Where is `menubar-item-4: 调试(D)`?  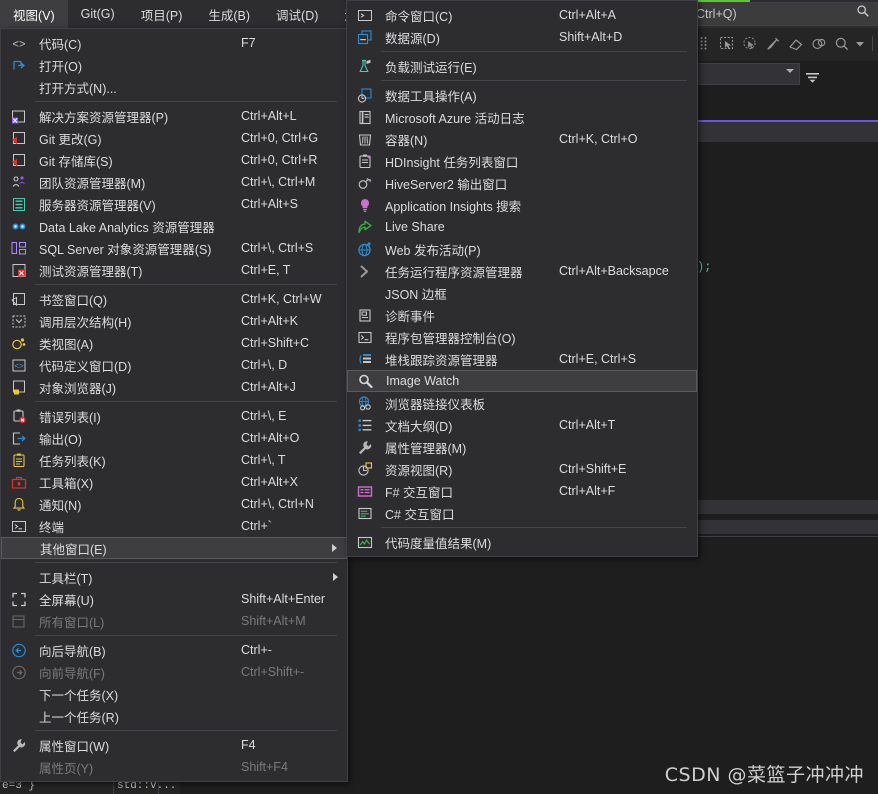
menubar-item-4: 调试(D) is located at coordinates (297, 14).